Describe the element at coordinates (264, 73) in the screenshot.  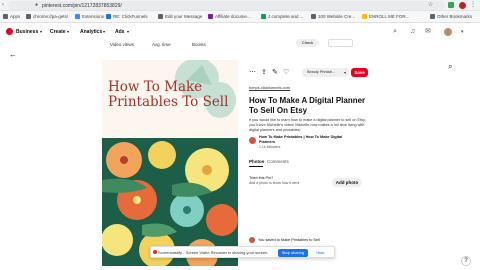
I see `share-icon: ⇪` at that location.